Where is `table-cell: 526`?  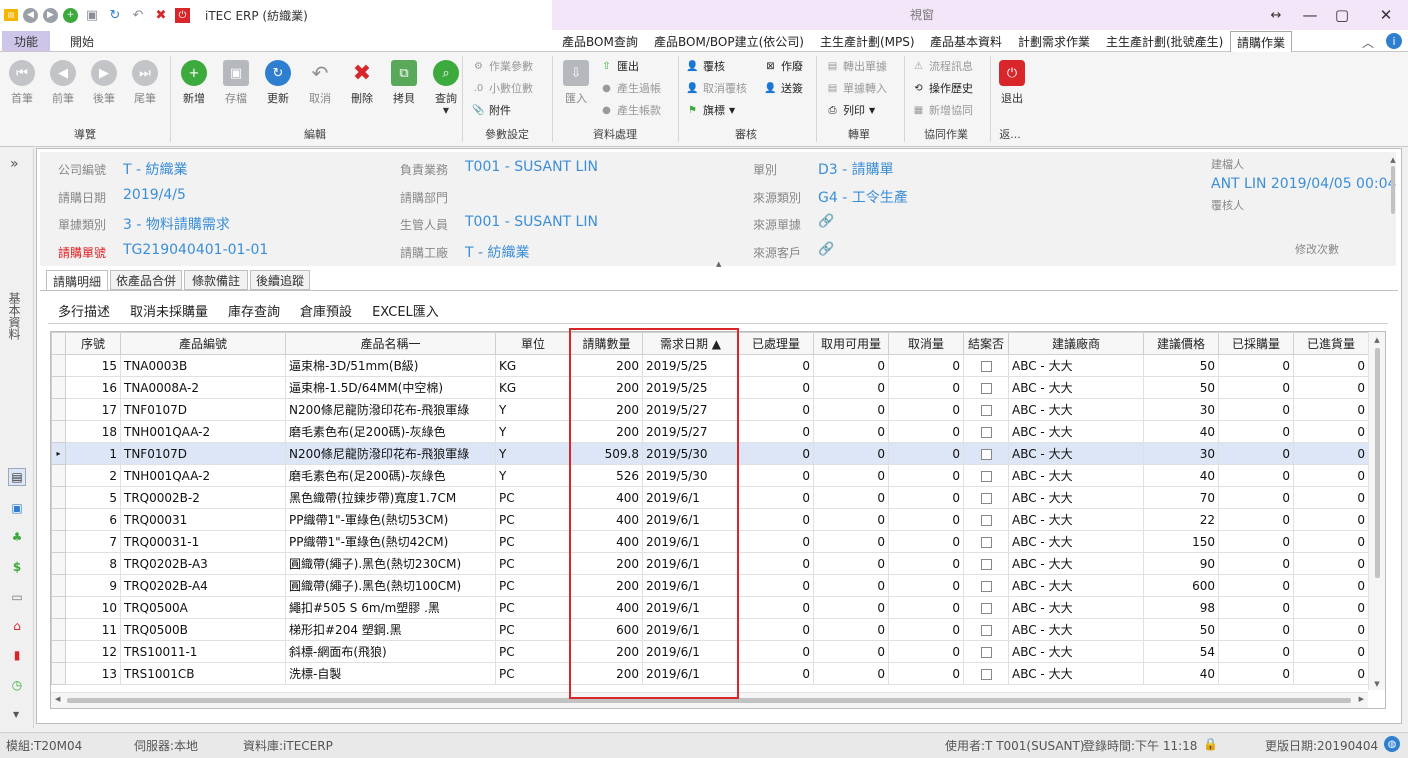
table-cell: 526 is located at coordinates (606, 475).